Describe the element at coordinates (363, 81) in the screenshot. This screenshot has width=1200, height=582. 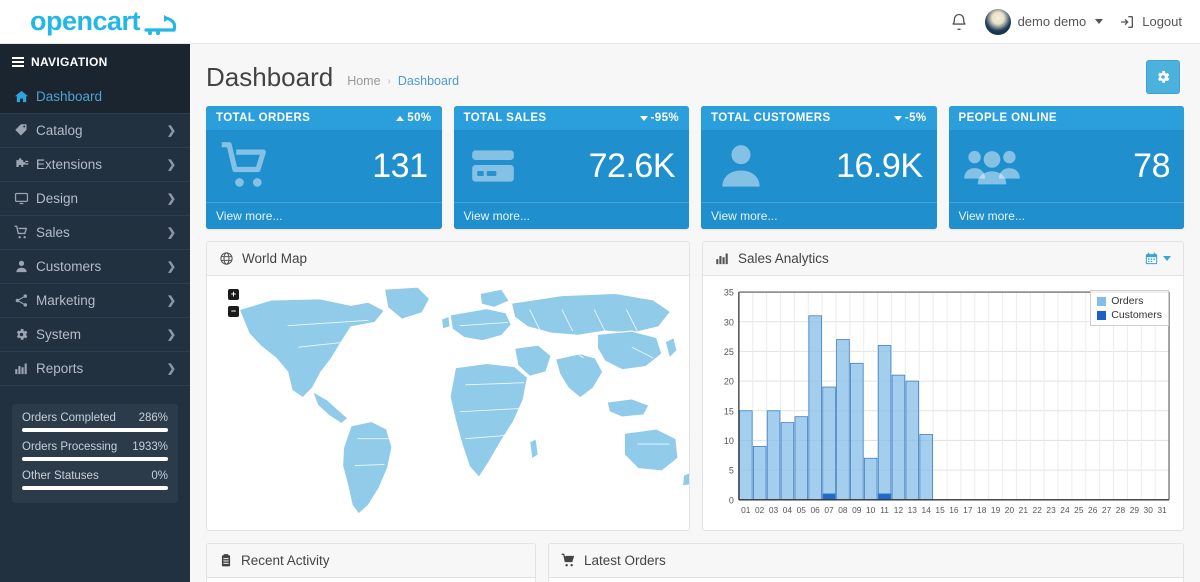
I see `breadcrumb-home: Home` at that location.